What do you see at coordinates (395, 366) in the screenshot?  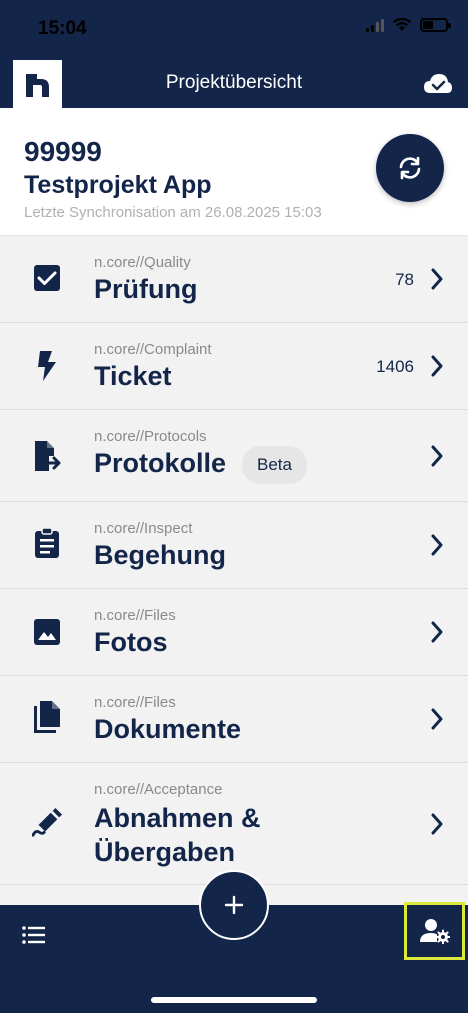 I see `module-count: 1406` at bounding box center [395, 366].